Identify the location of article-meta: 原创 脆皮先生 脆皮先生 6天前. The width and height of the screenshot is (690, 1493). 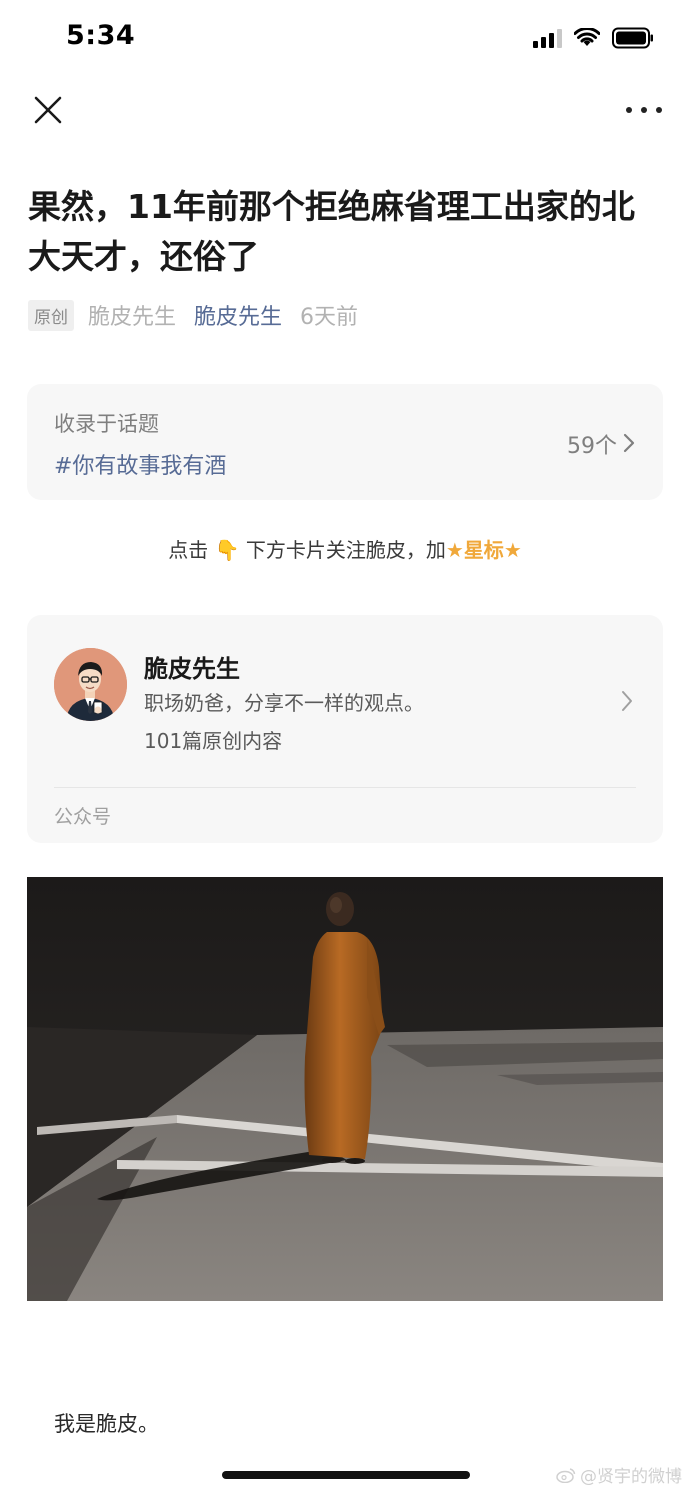
(193, 315).